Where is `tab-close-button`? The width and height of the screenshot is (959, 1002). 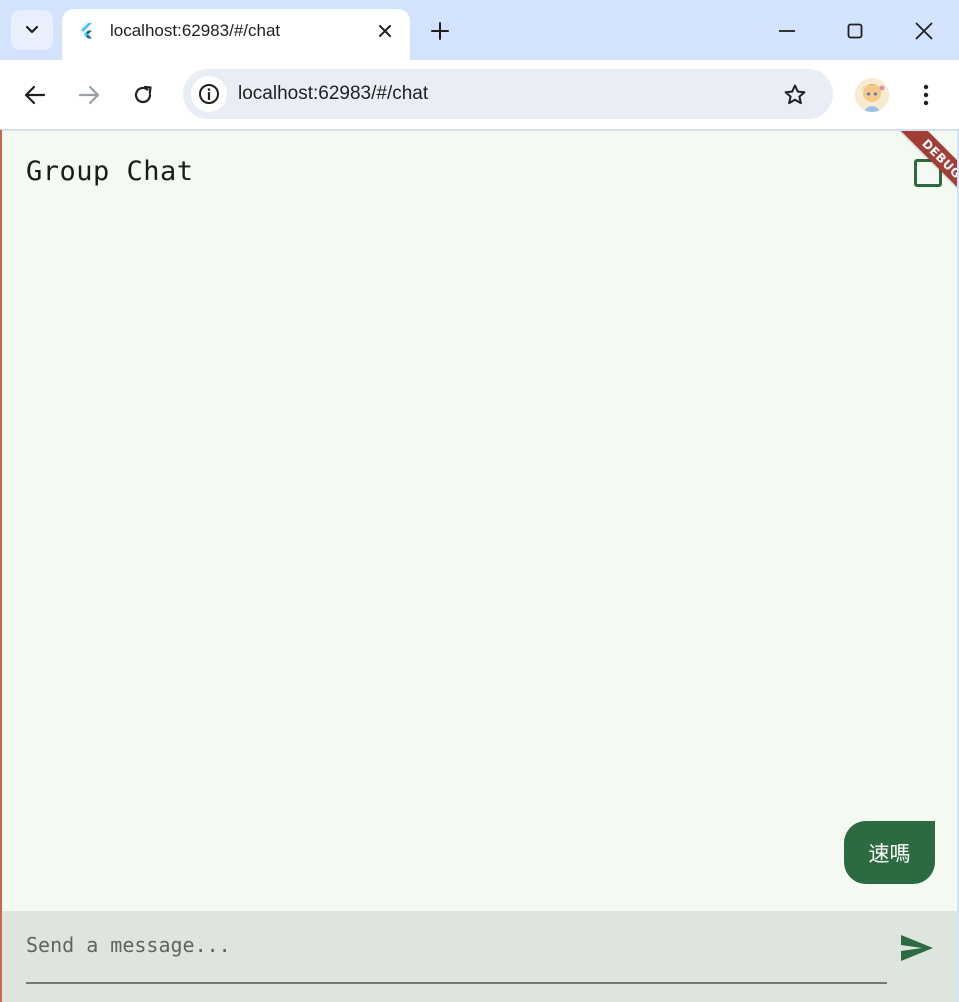 tab-close-button is located at coordinates (385, 31).